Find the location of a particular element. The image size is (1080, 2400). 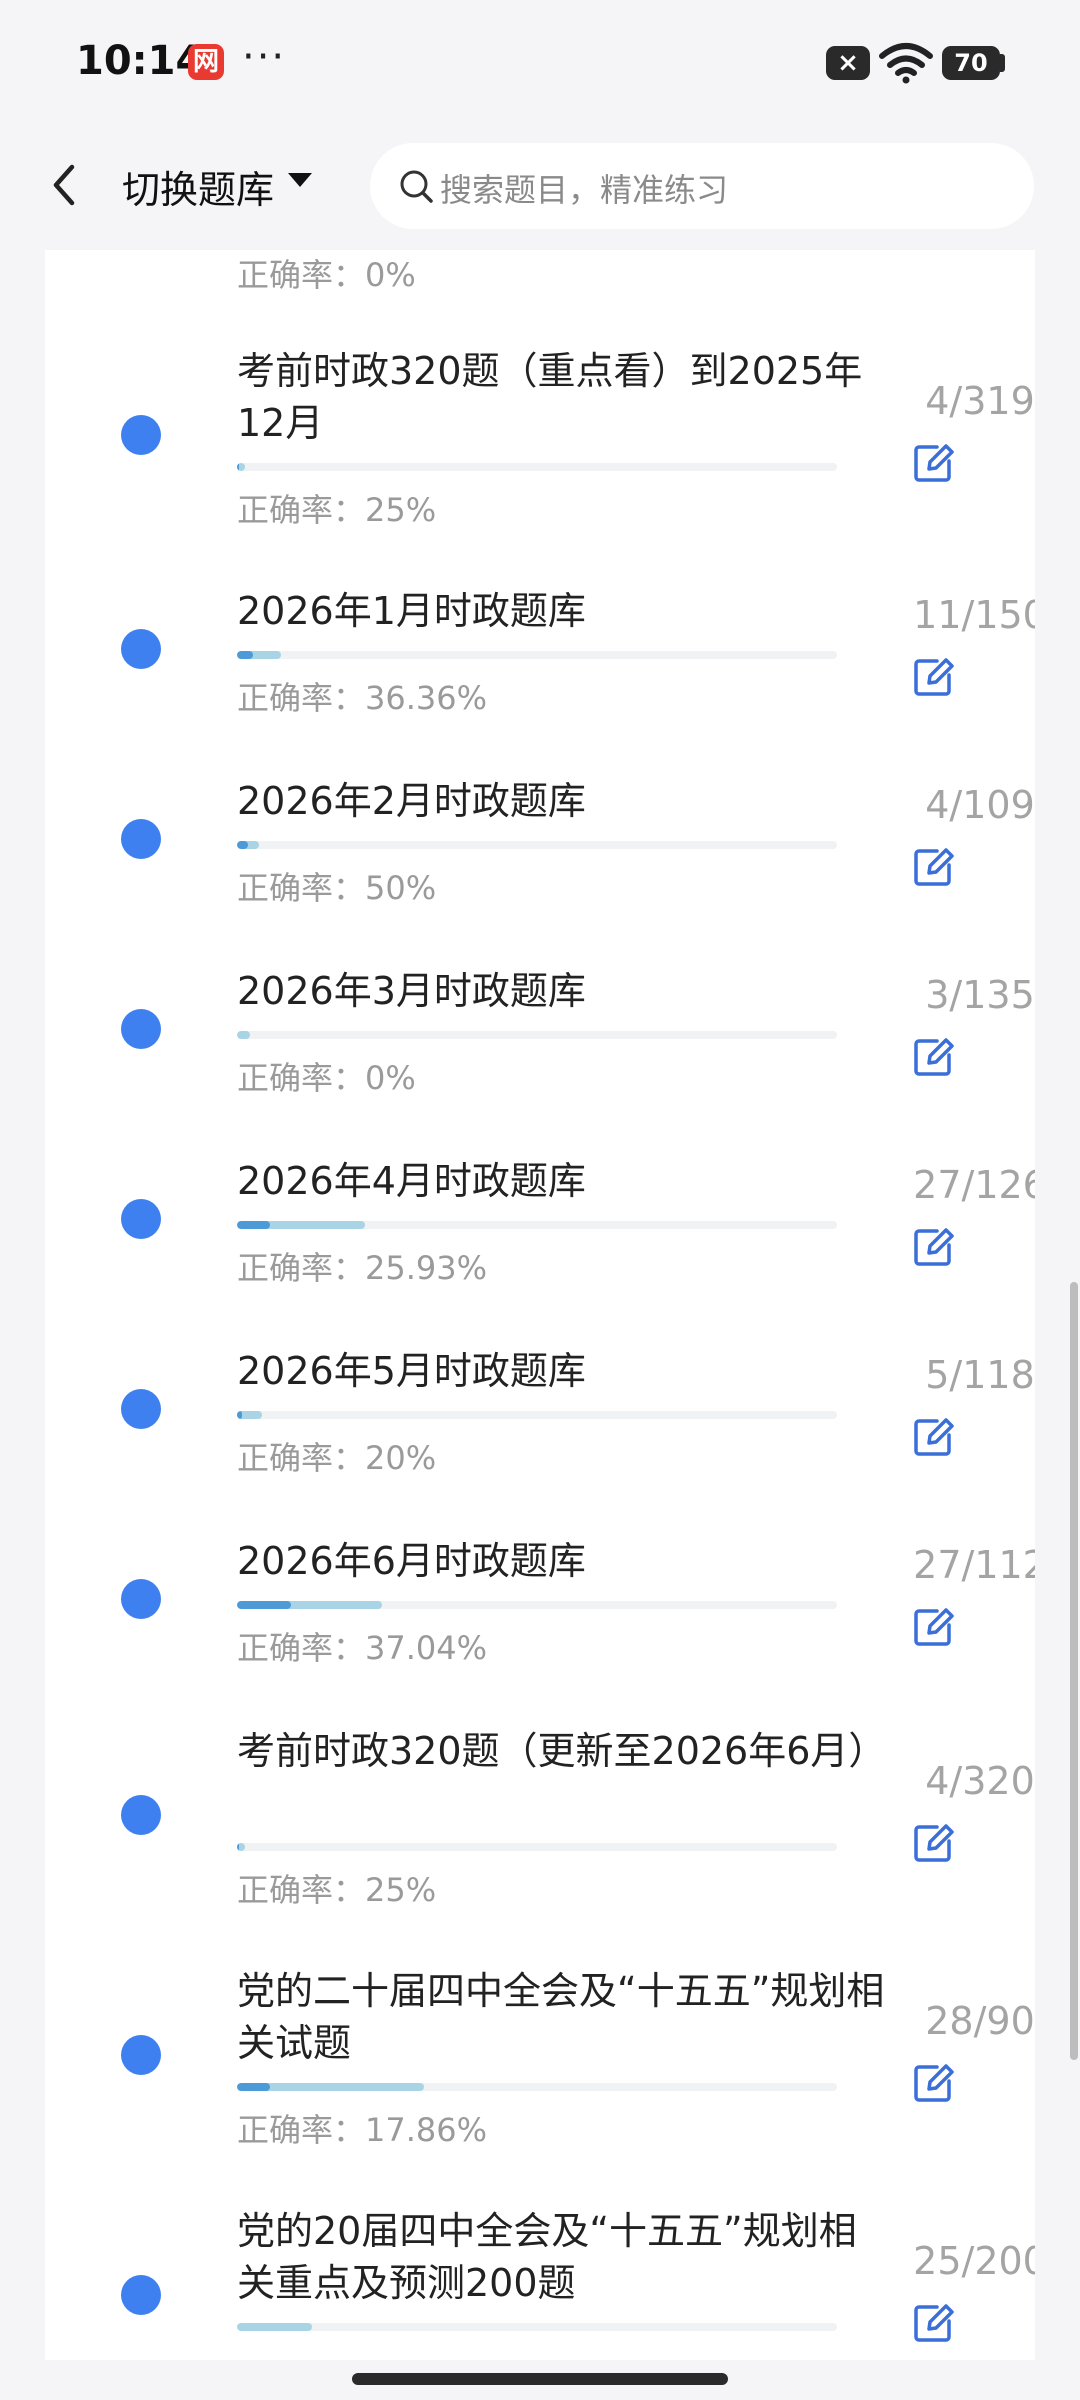

search-box: 搜索题目，精准练习 is located at coordinates (702, 186).